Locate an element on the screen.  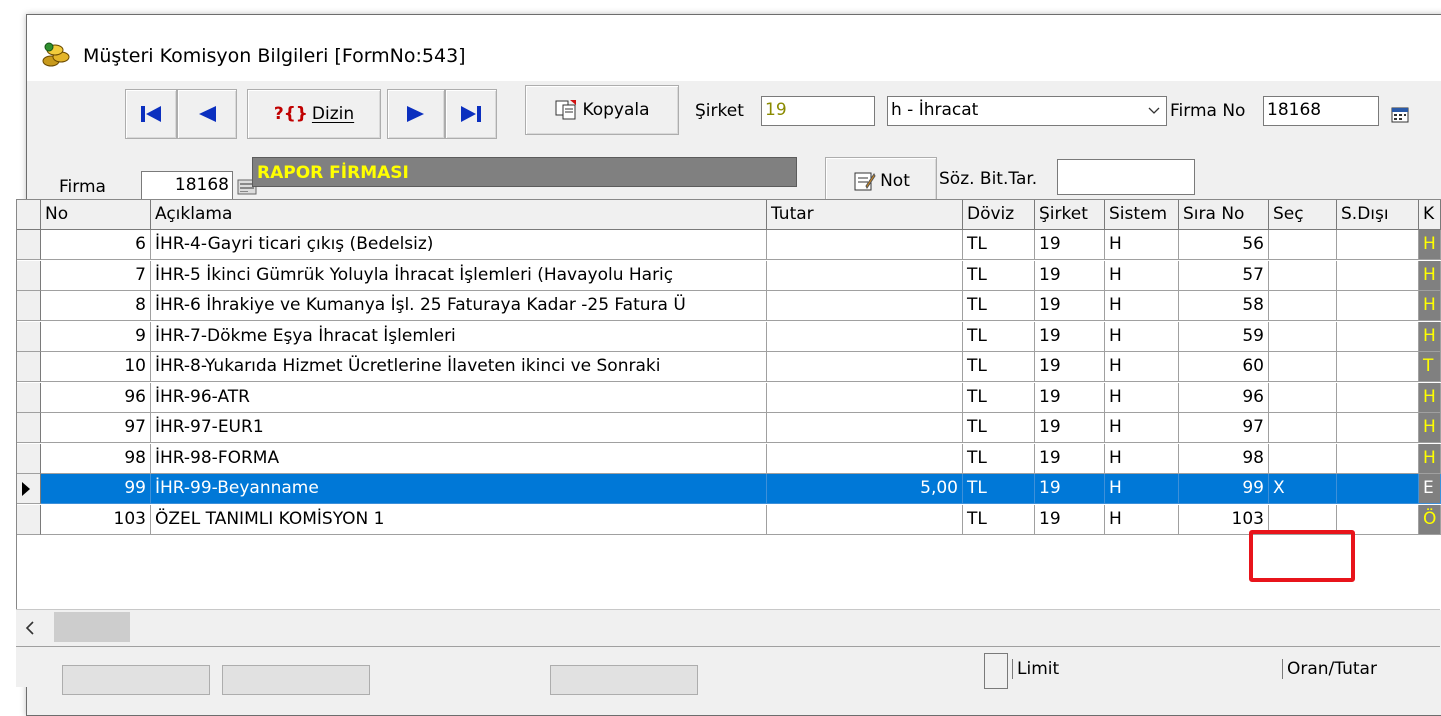
table-row: 103 ÖZEL TANIMLI KOMİSYON 1 TL 19 H 103 Ö is located at coordinates (729, 519).